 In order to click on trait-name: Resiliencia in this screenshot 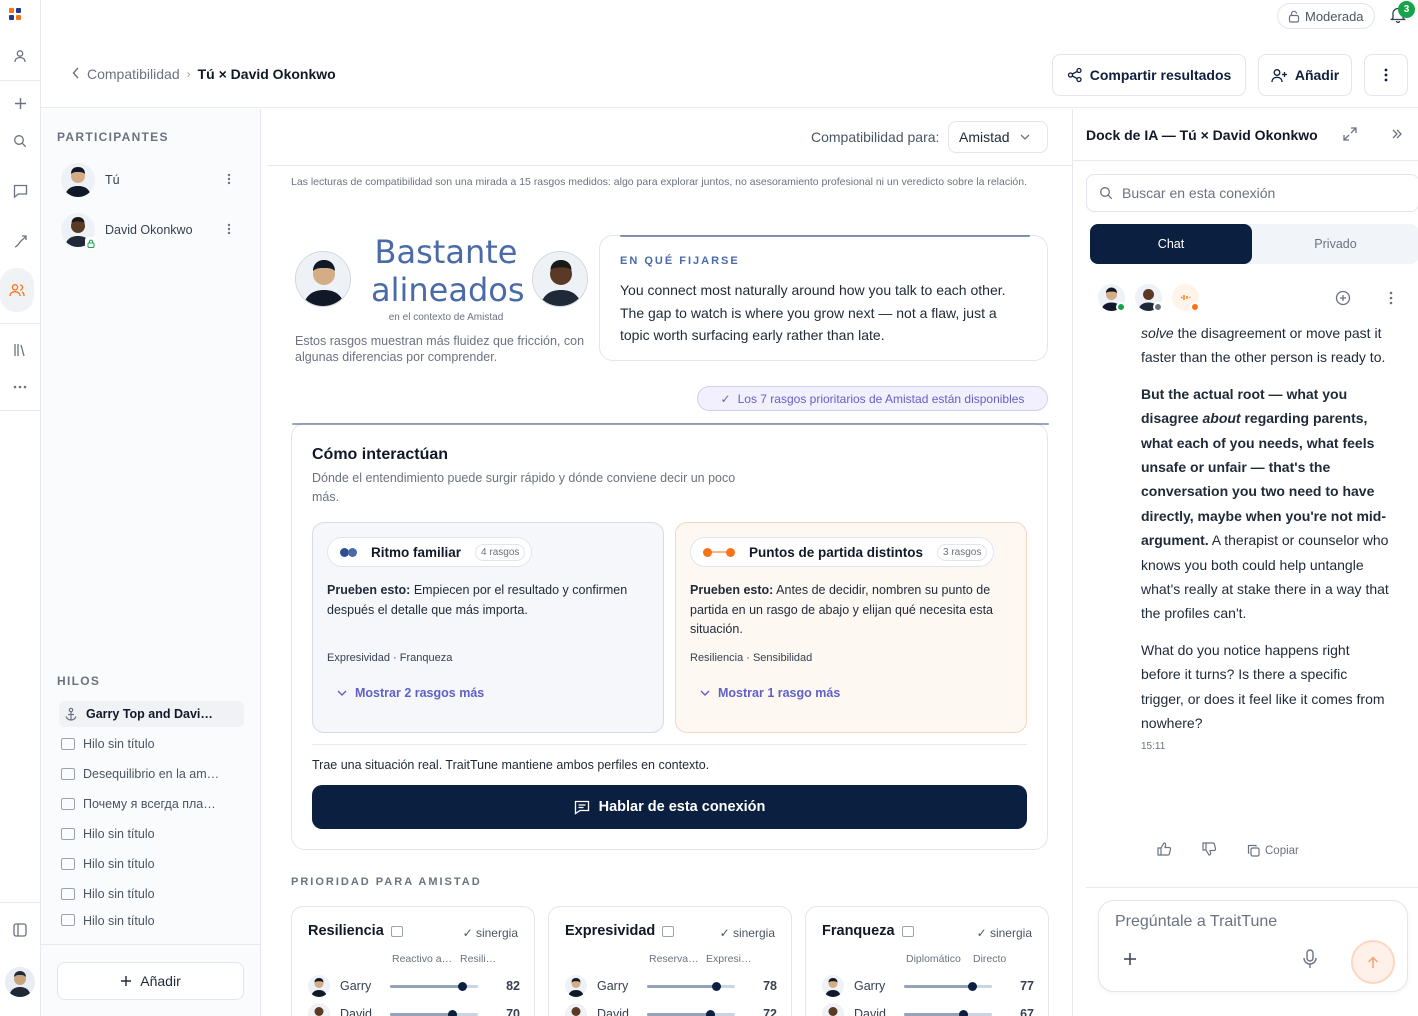, I will do `click(346, 931)`.